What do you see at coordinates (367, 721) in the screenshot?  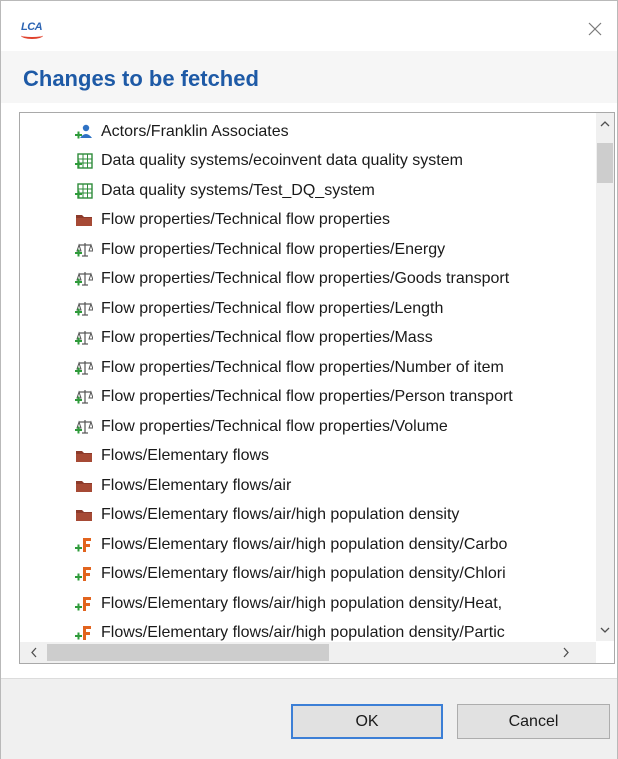 I see `ok-button: OK` at bounding box center [367, 721].